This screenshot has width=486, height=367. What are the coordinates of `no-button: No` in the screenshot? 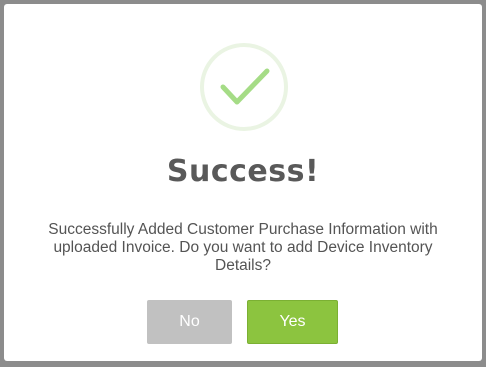 It's located at (189, 322).